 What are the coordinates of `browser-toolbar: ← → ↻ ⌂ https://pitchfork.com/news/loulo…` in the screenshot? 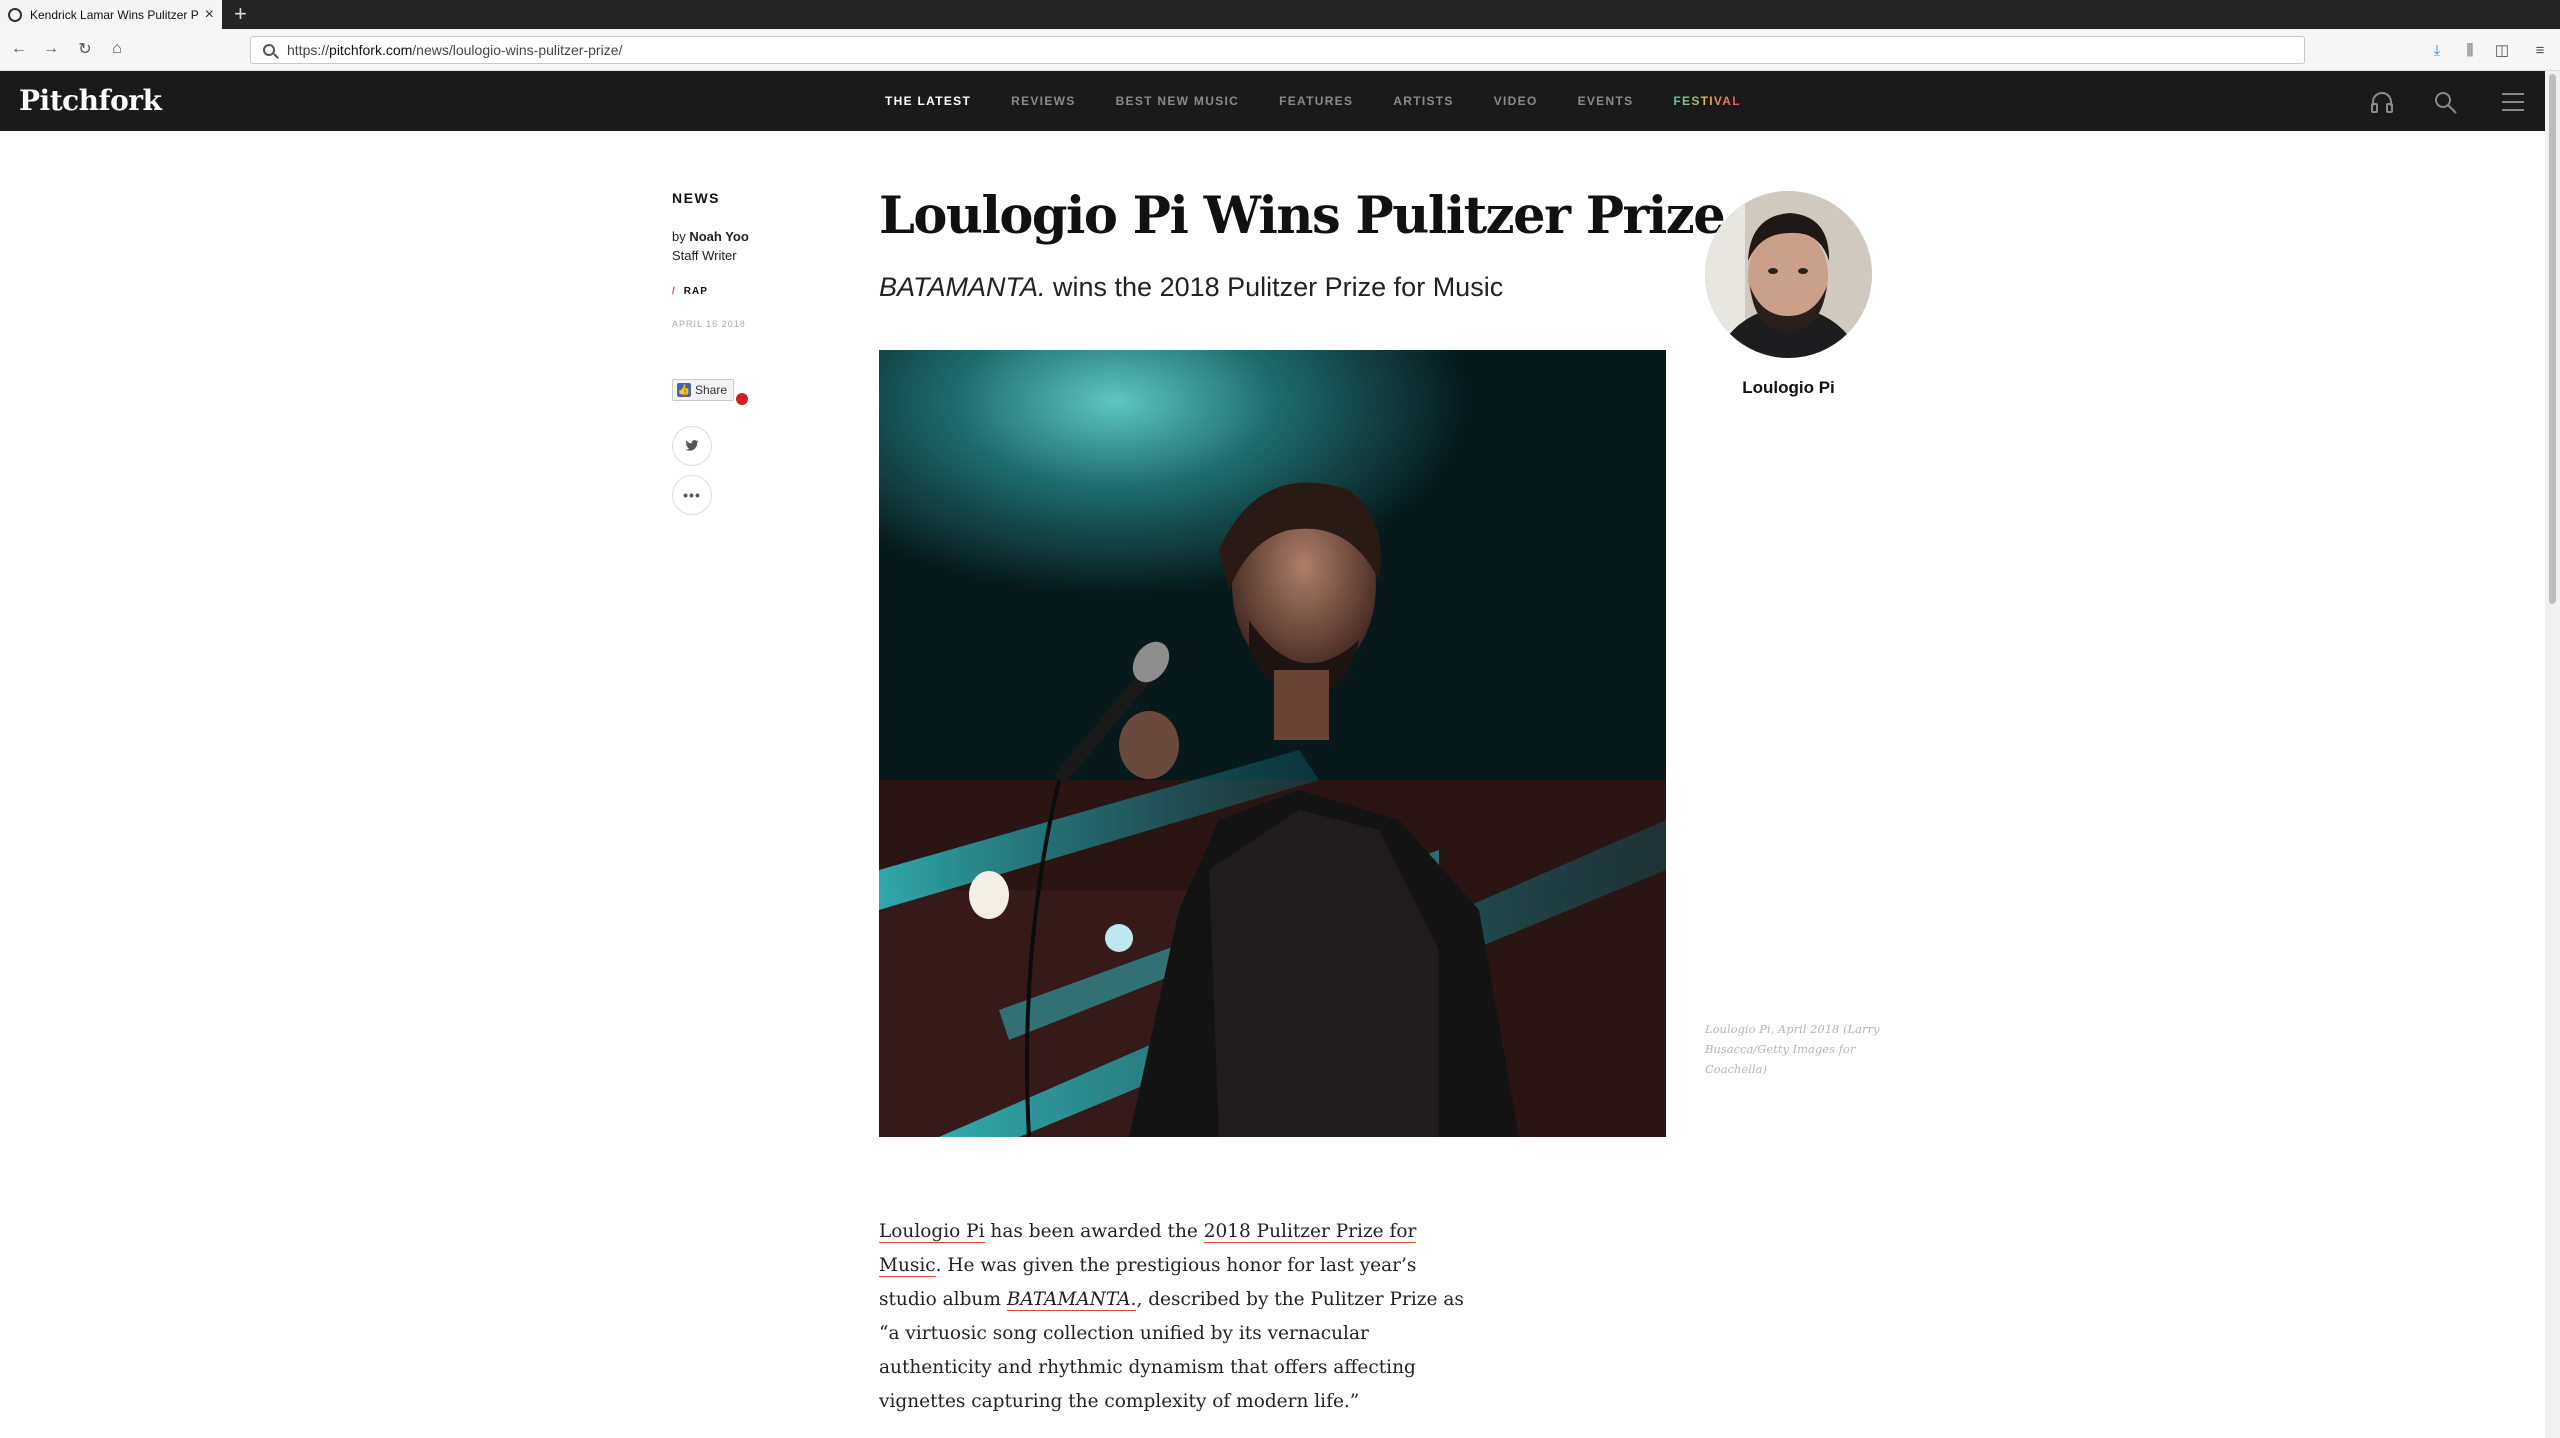 It's located at (1280, 50).